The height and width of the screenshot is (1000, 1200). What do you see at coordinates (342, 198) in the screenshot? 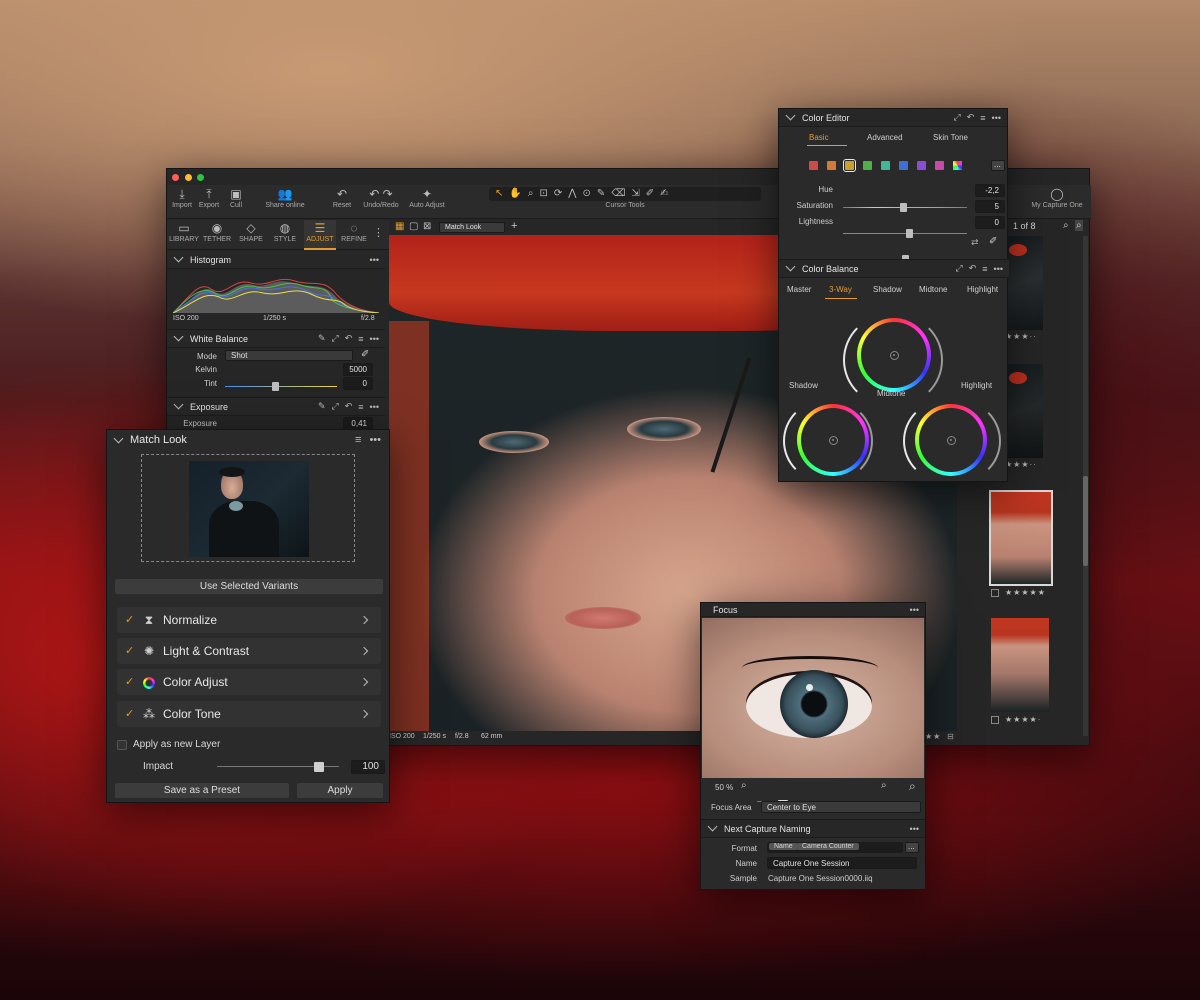
I see `reset-button: ↶ Reset` at bounding box center [342, 198].